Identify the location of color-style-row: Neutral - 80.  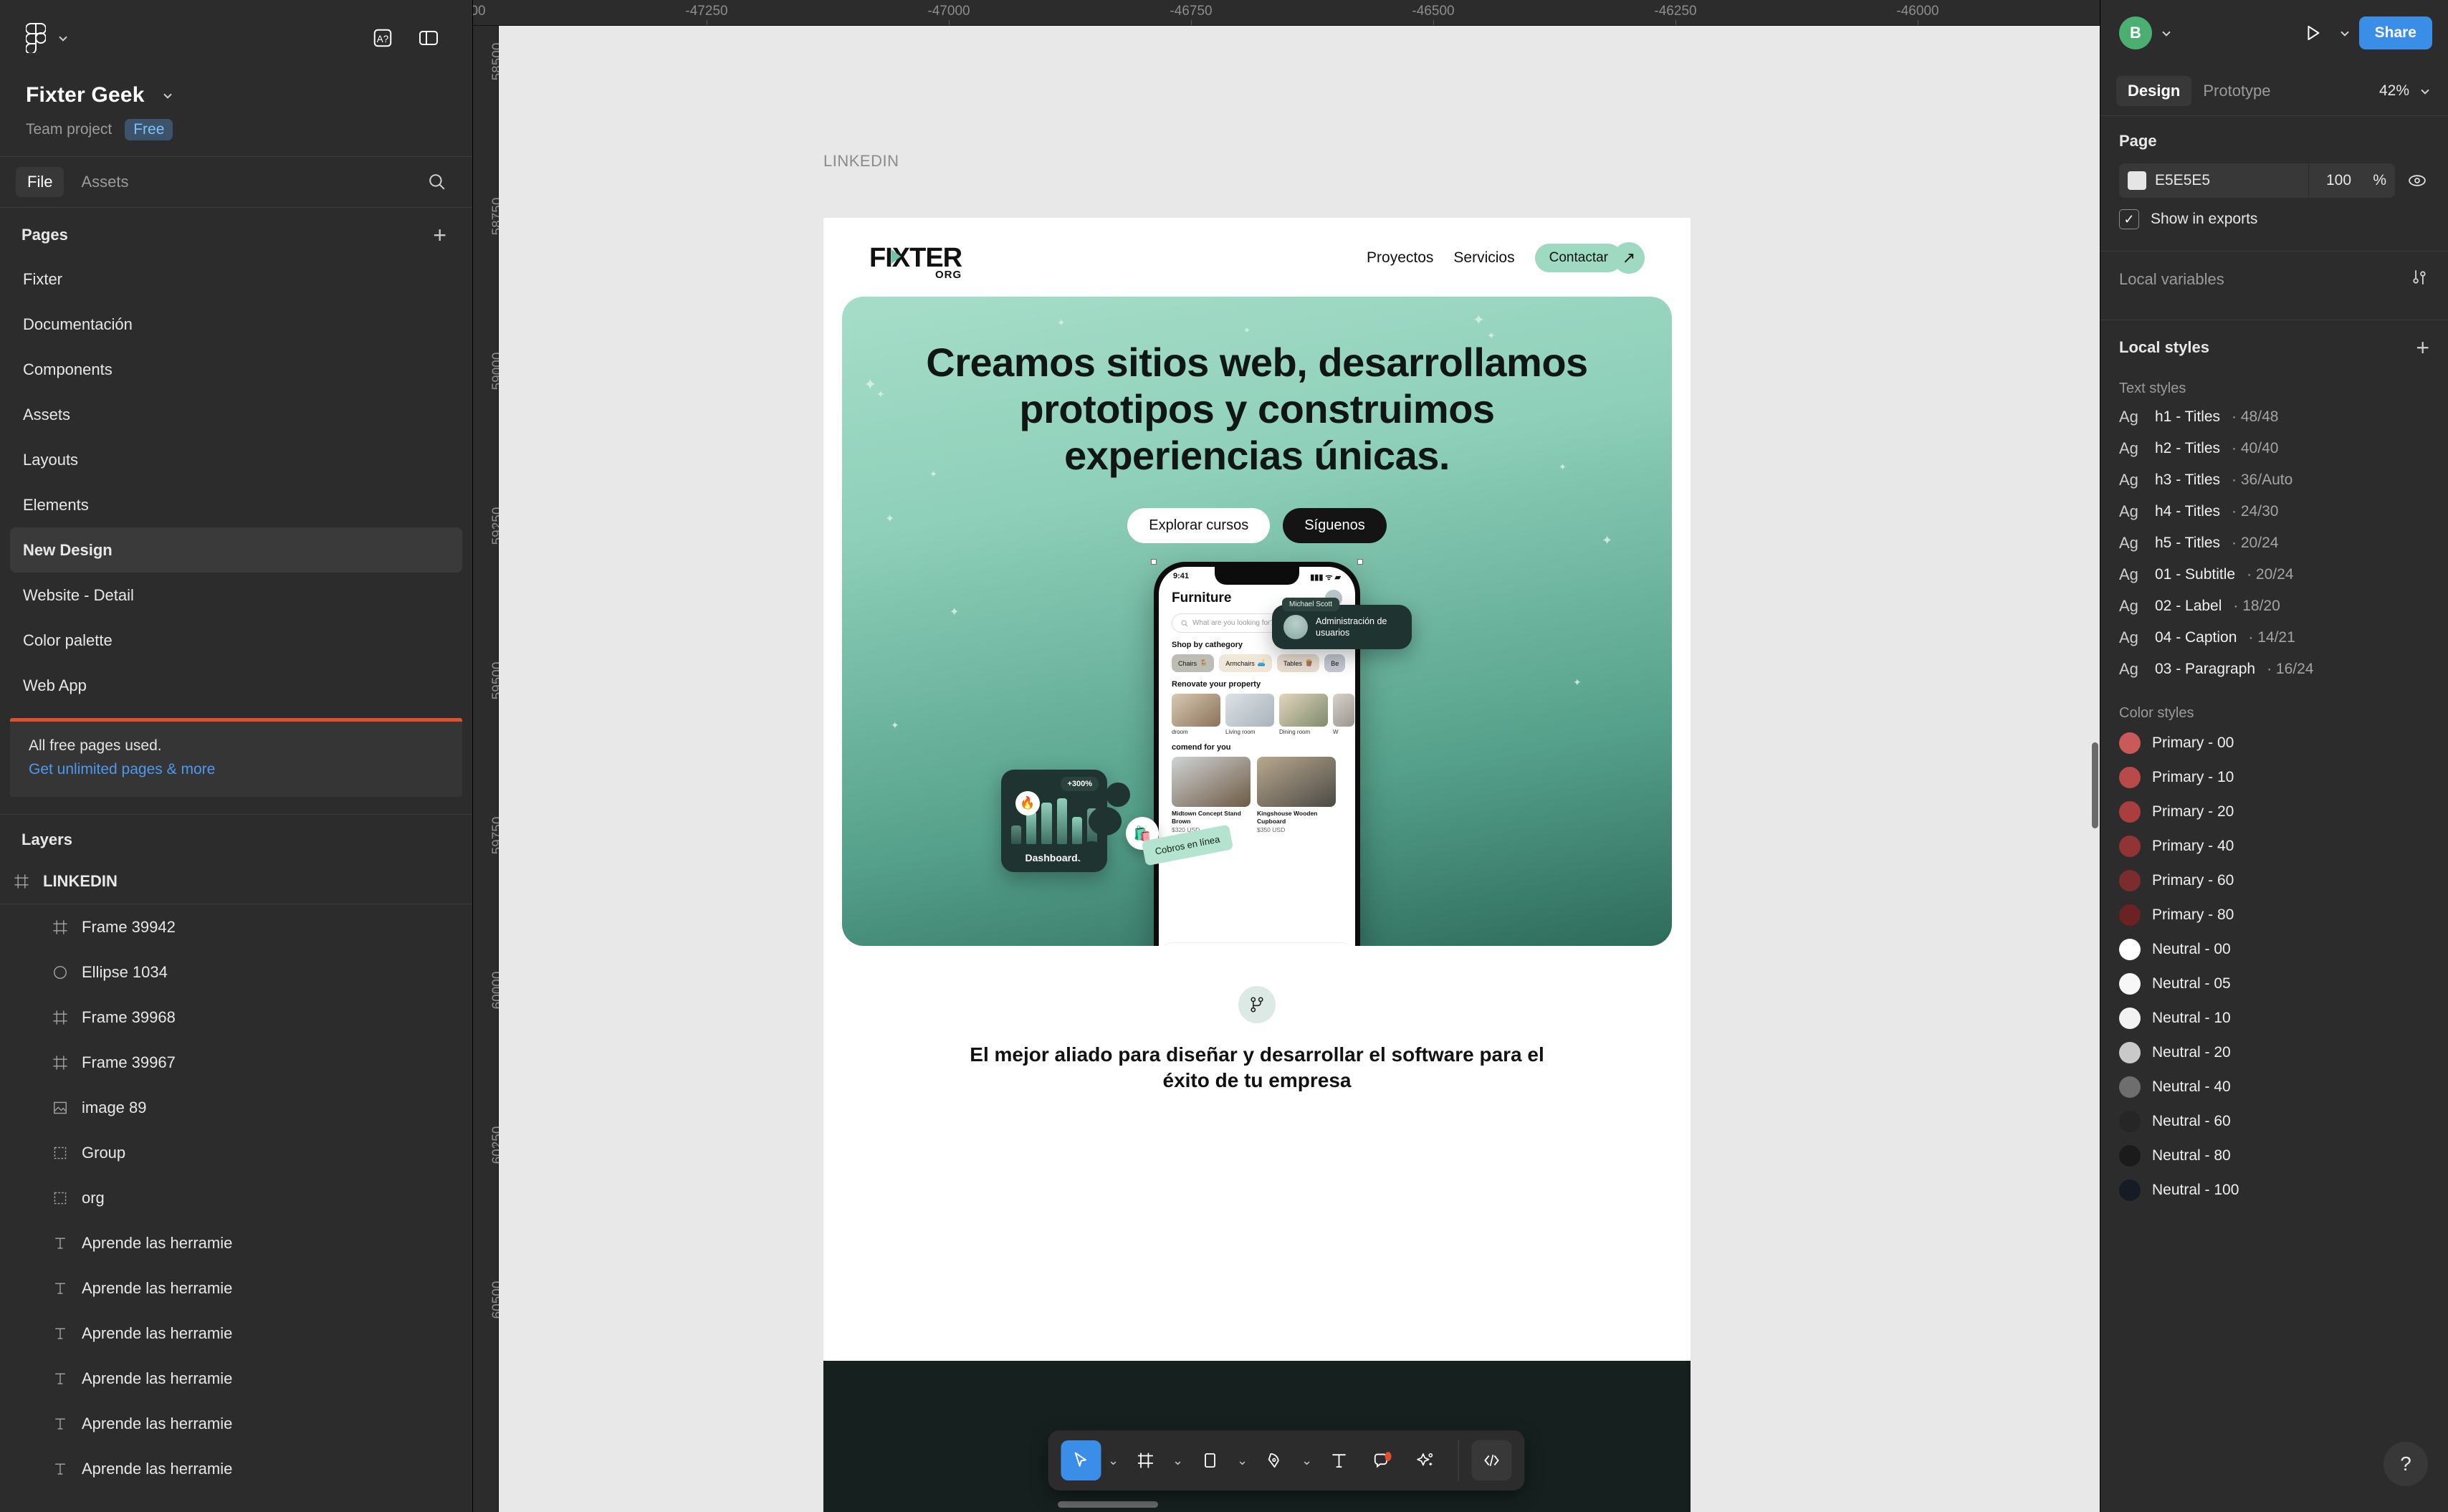
(2274, 1156).